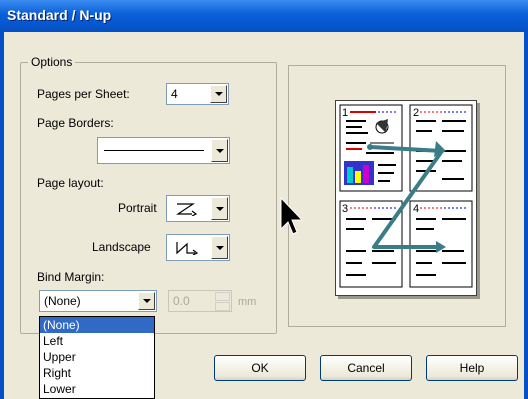  Describe the element at coordinates (345, 113) in the screenshot. I see `preview-page-number: 1` at that location.